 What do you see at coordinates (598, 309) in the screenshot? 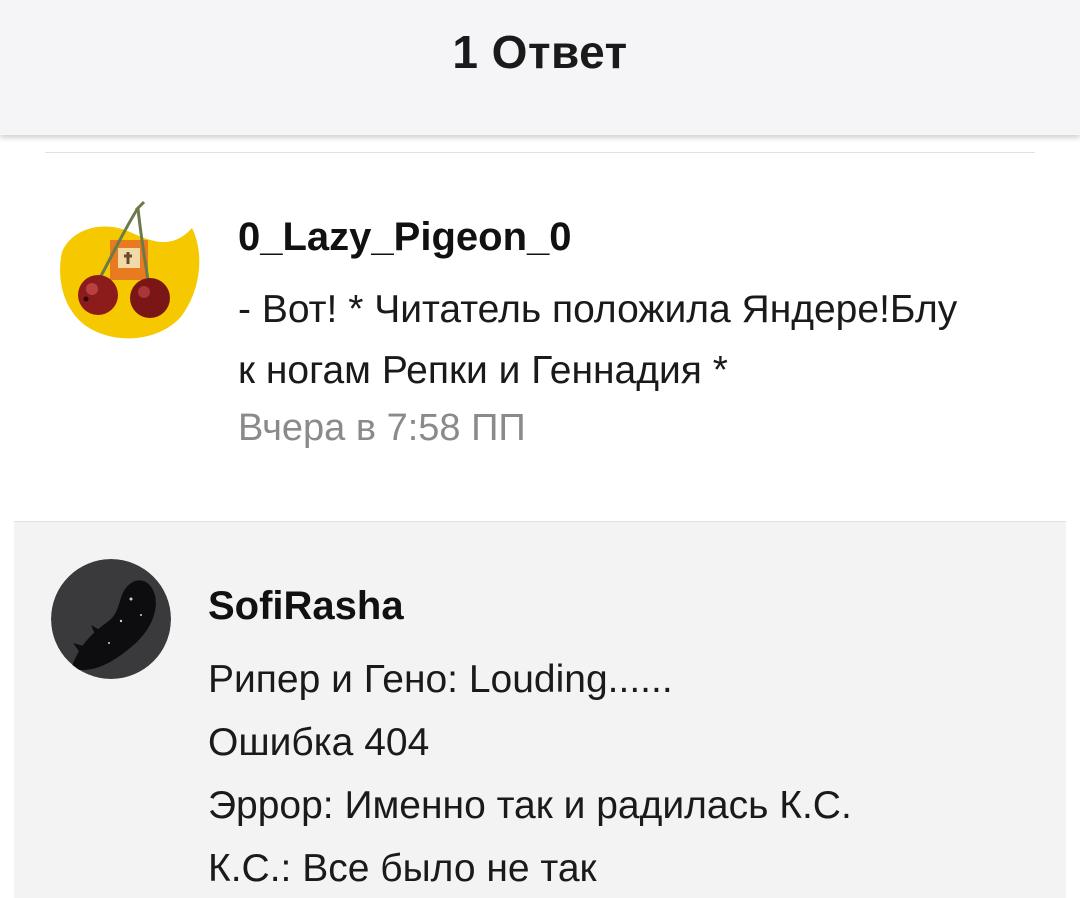
I see `comment-text-line: - Вот! * Читатель положила Яндере!Блу` at bounding box center [598, 309].